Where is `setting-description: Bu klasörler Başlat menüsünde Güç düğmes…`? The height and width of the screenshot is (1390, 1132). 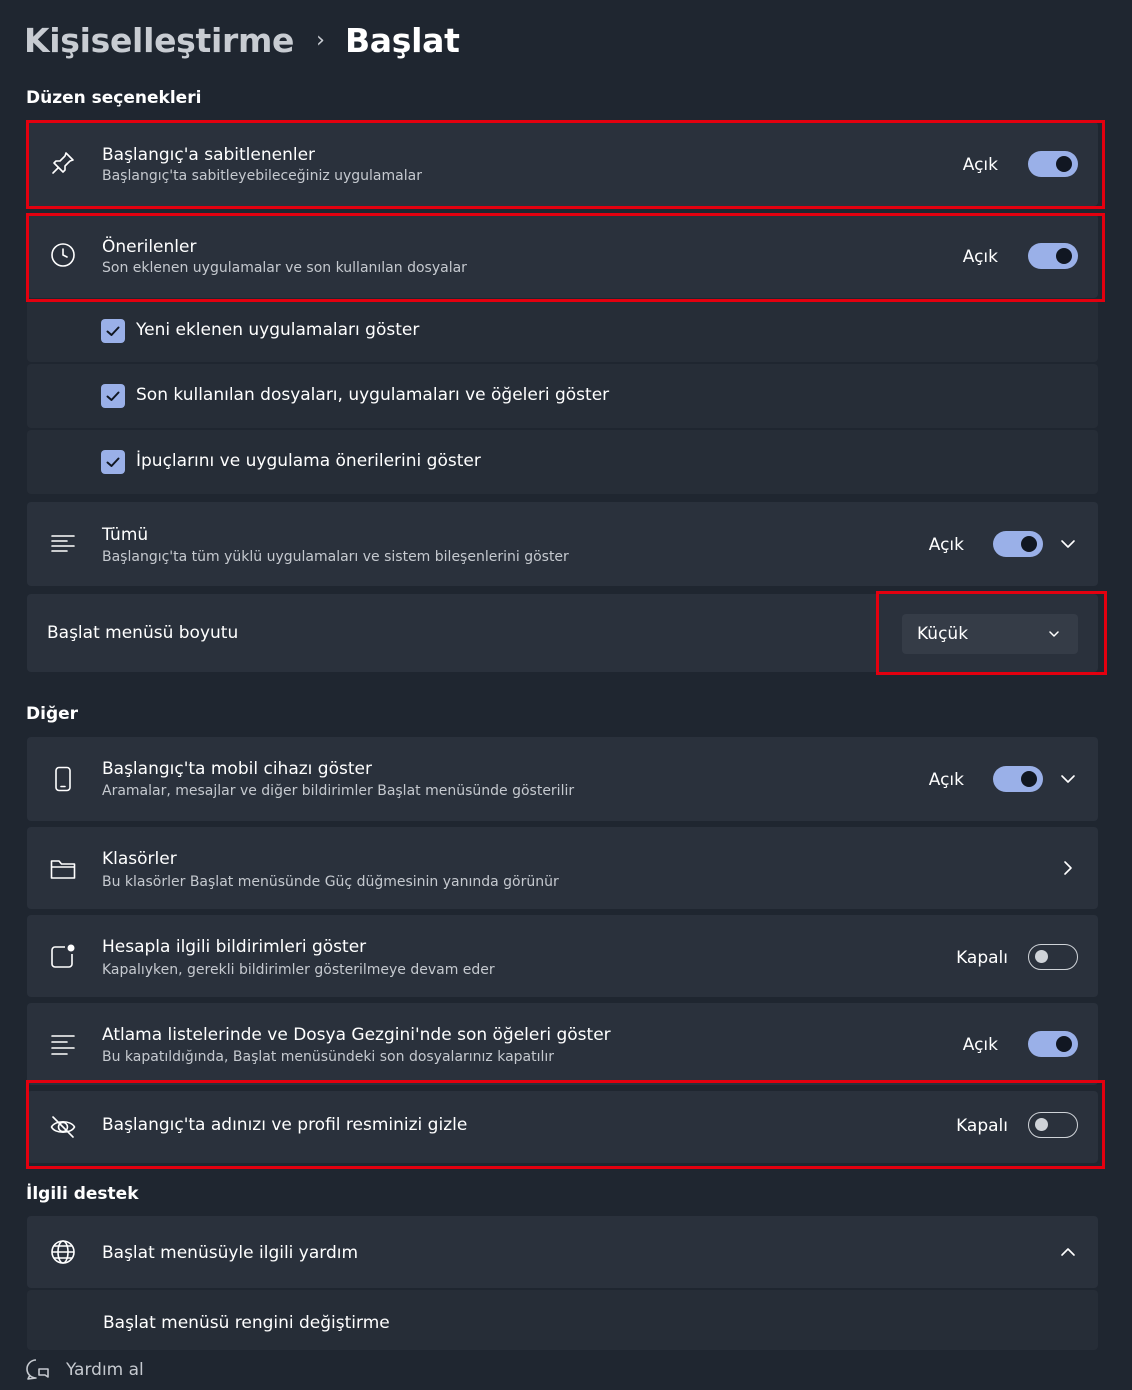
setting-description: Bu klasörler Başlat menüsünde Güç düğmes… is located at coordinates (330, 882).